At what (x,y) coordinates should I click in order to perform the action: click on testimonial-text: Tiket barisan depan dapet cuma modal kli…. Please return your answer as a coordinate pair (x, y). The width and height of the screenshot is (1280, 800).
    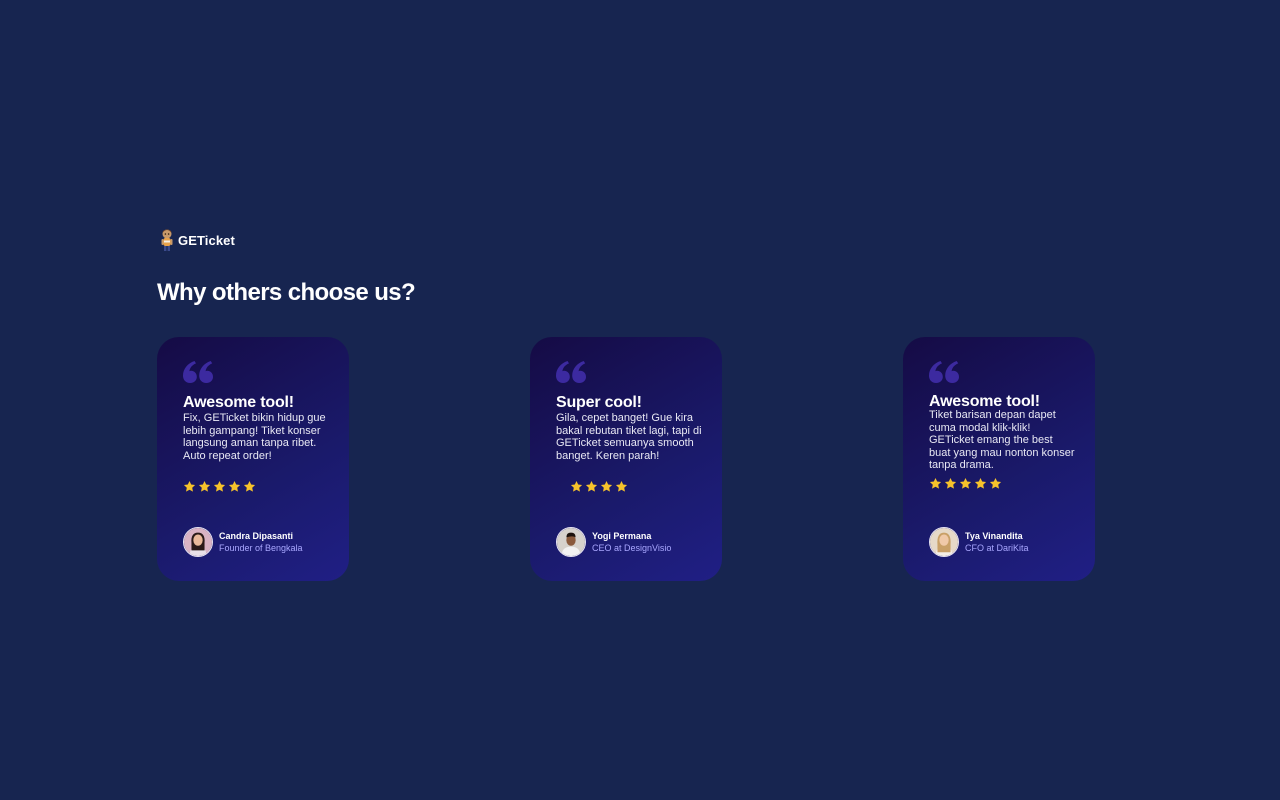
    Looking at the image, I should click on (1002, 440).